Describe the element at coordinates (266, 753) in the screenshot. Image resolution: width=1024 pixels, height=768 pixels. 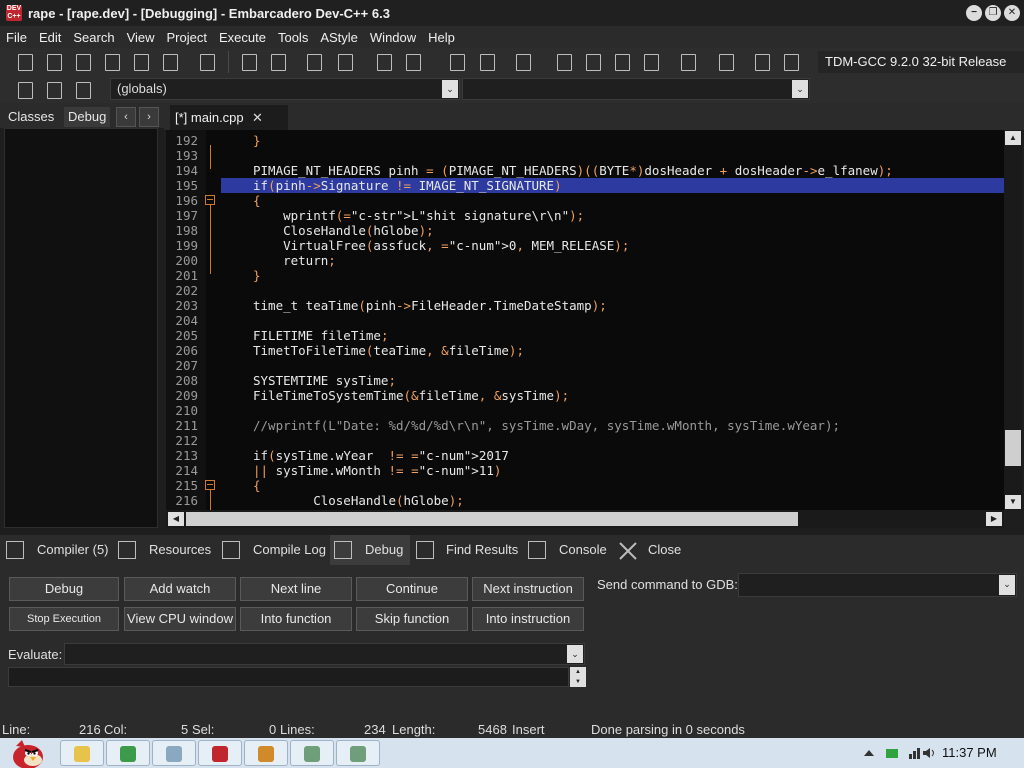
I see `taskbar-app-icon` at that location.